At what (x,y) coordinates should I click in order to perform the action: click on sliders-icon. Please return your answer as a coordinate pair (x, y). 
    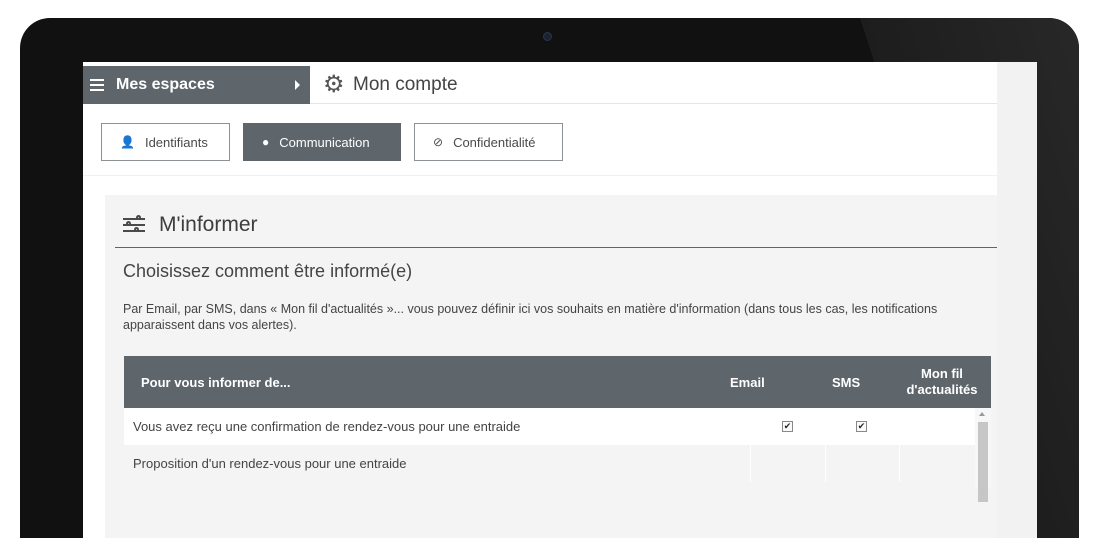
    Looking at the image, I should click on (134, 225).